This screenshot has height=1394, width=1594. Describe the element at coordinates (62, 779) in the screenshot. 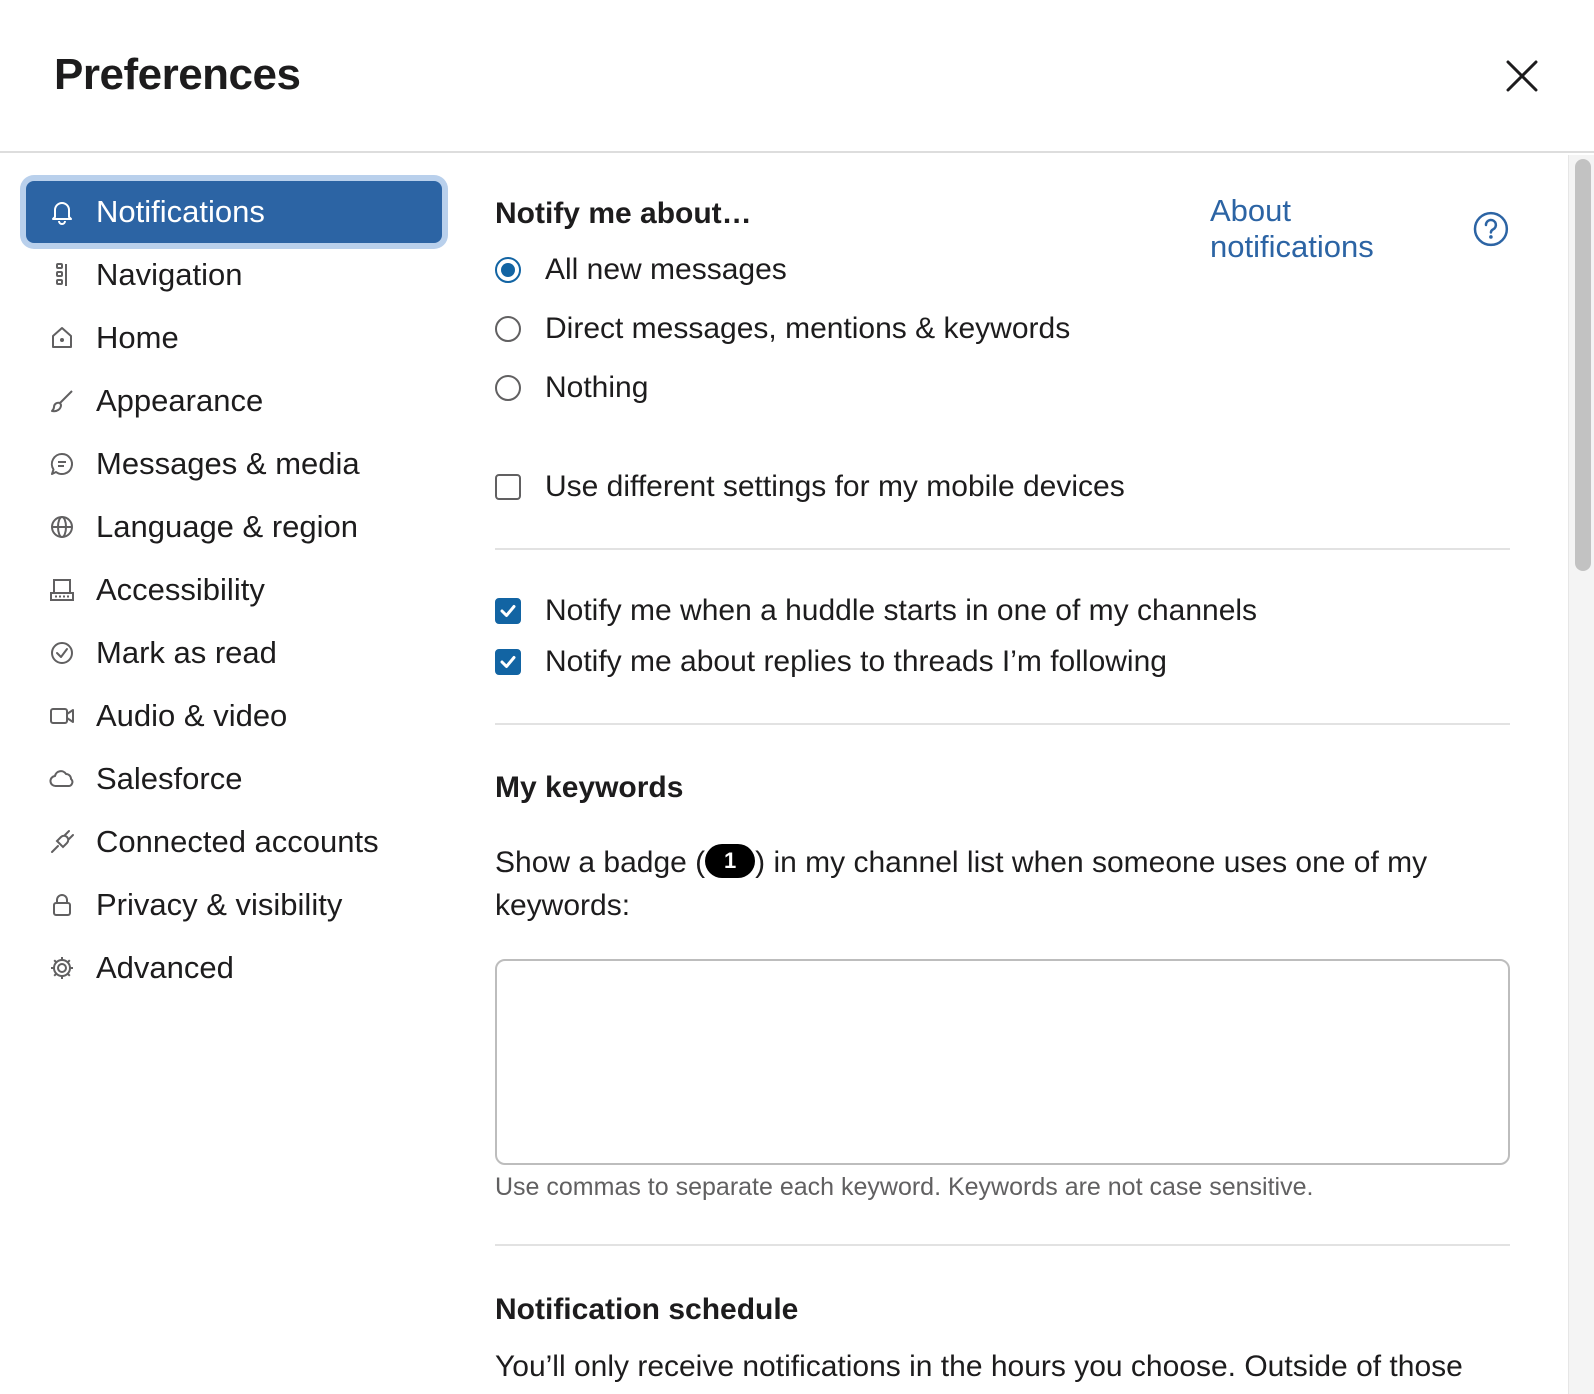

I see `cloud-icon` at that location.